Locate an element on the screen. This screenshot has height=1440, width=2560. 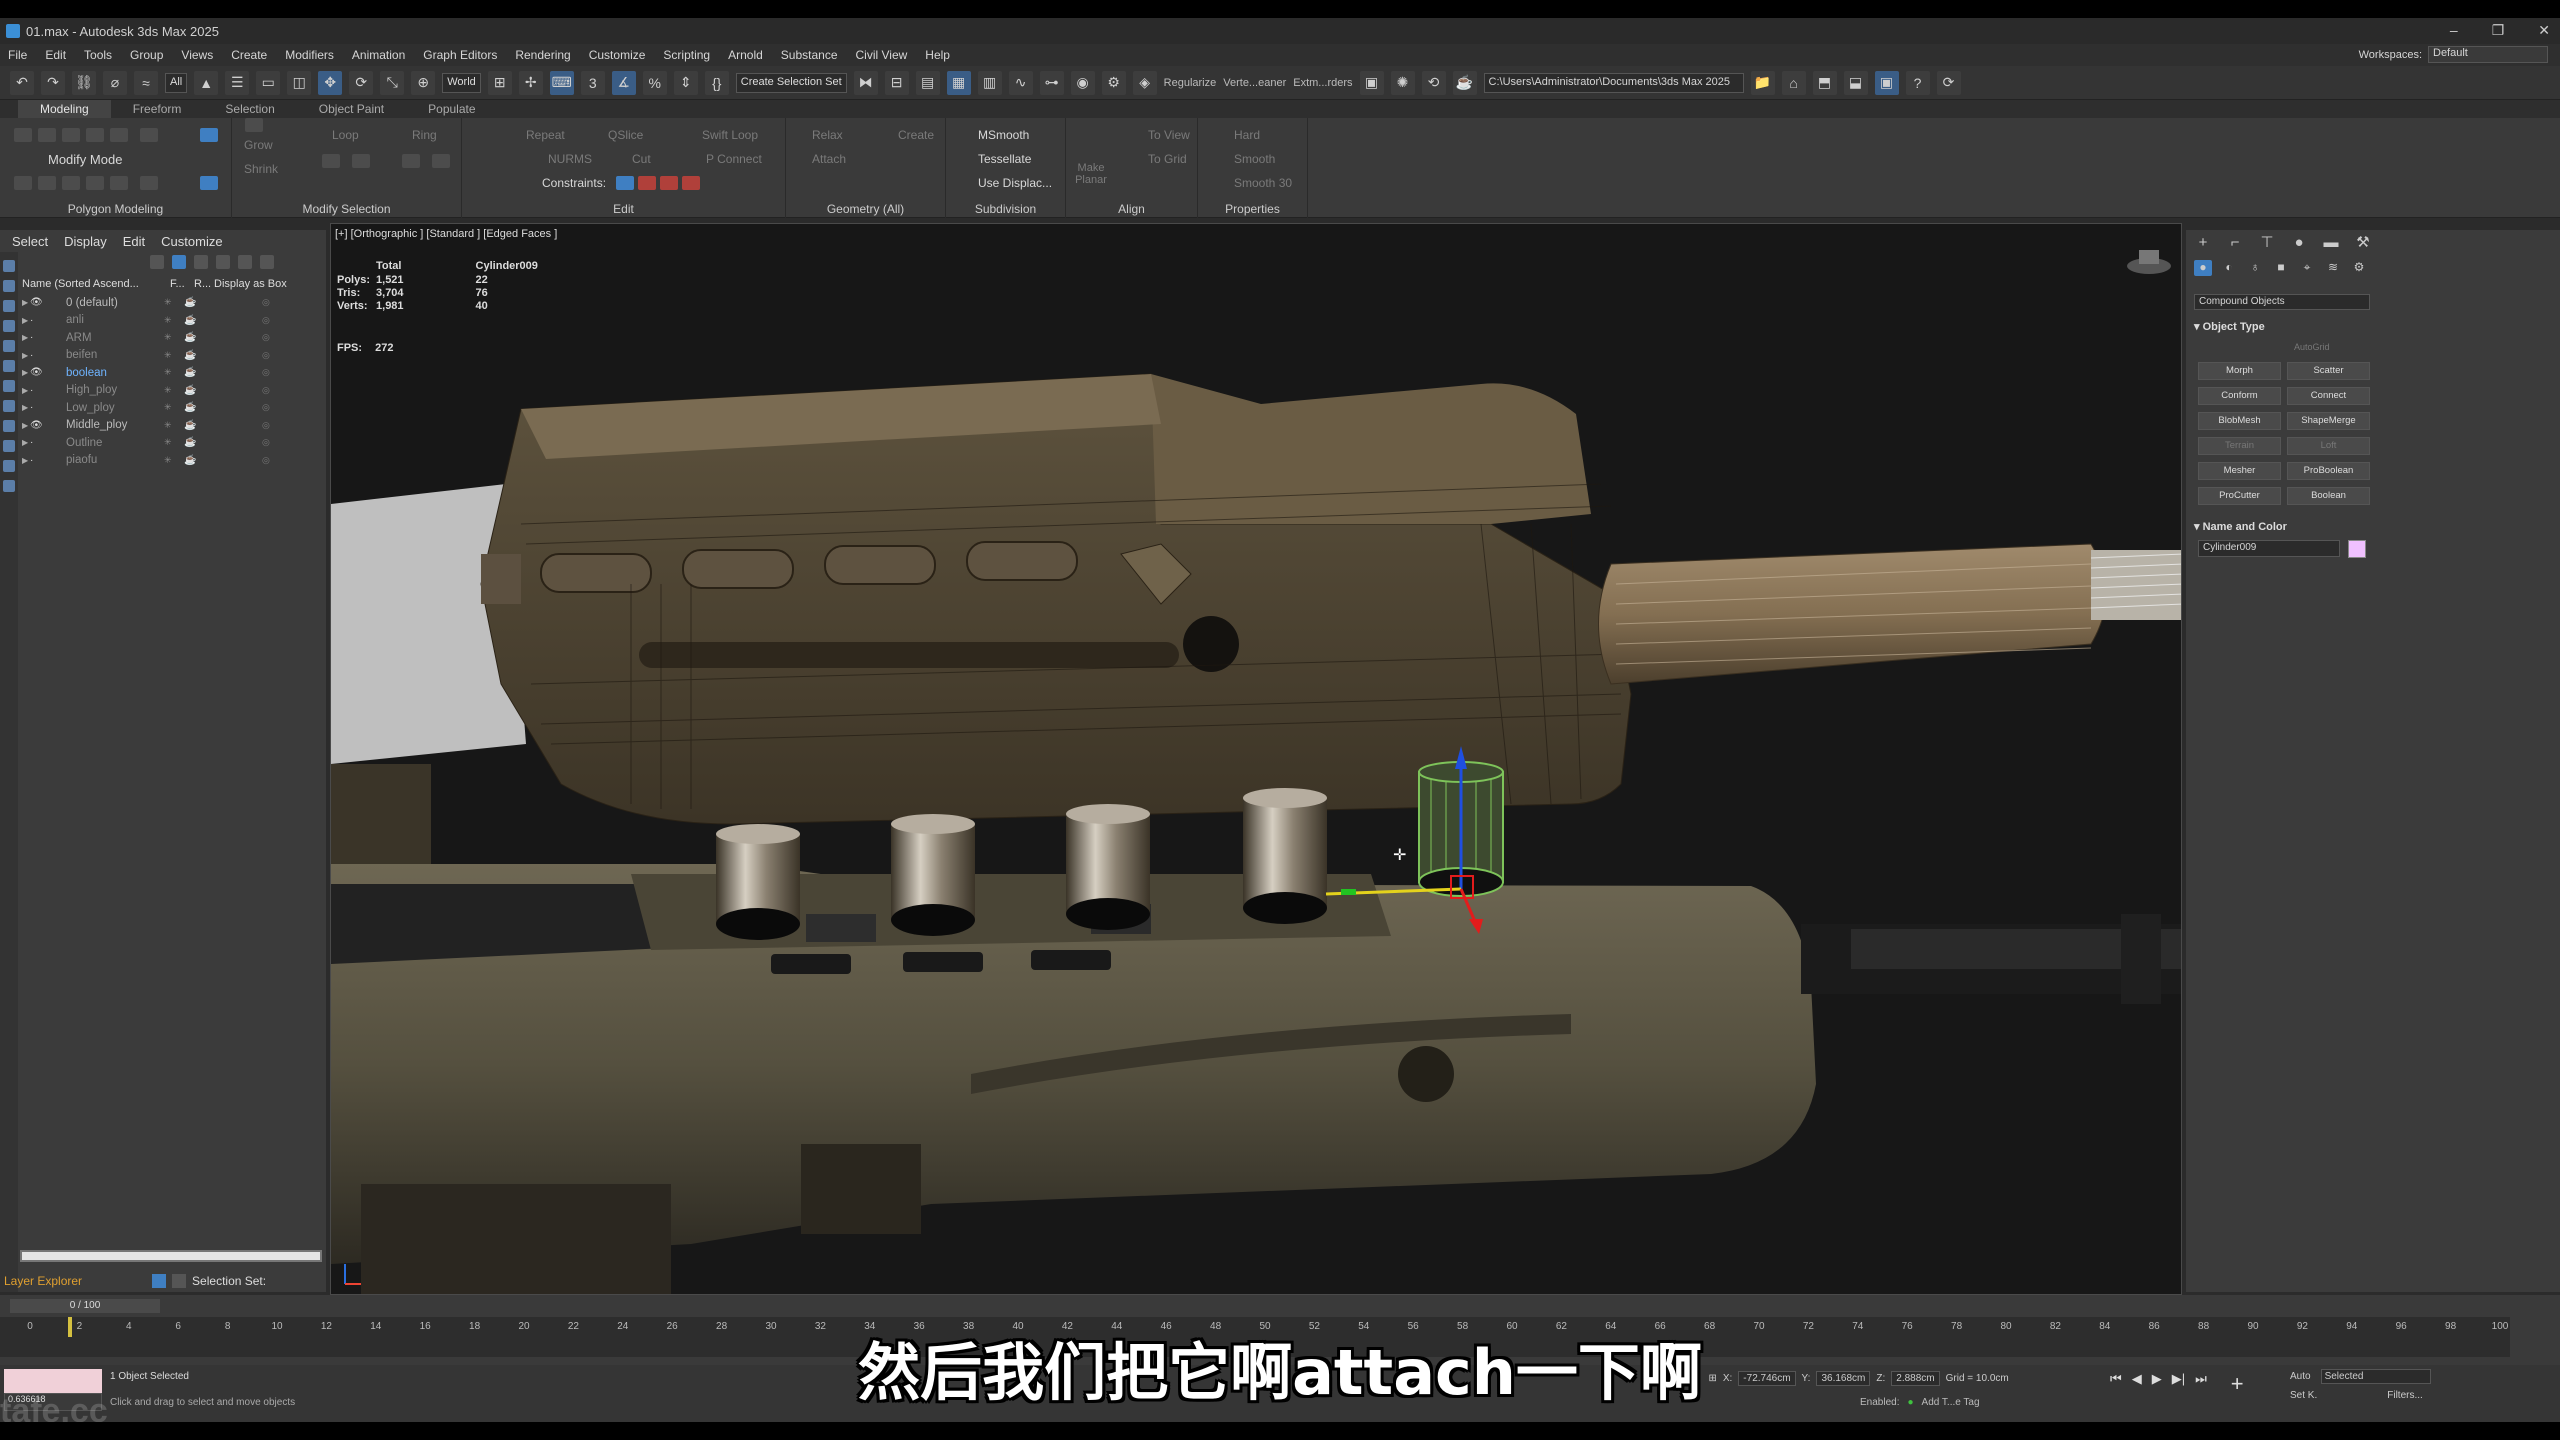
nurms-button: NURMS is located at coordinates (570, 159).